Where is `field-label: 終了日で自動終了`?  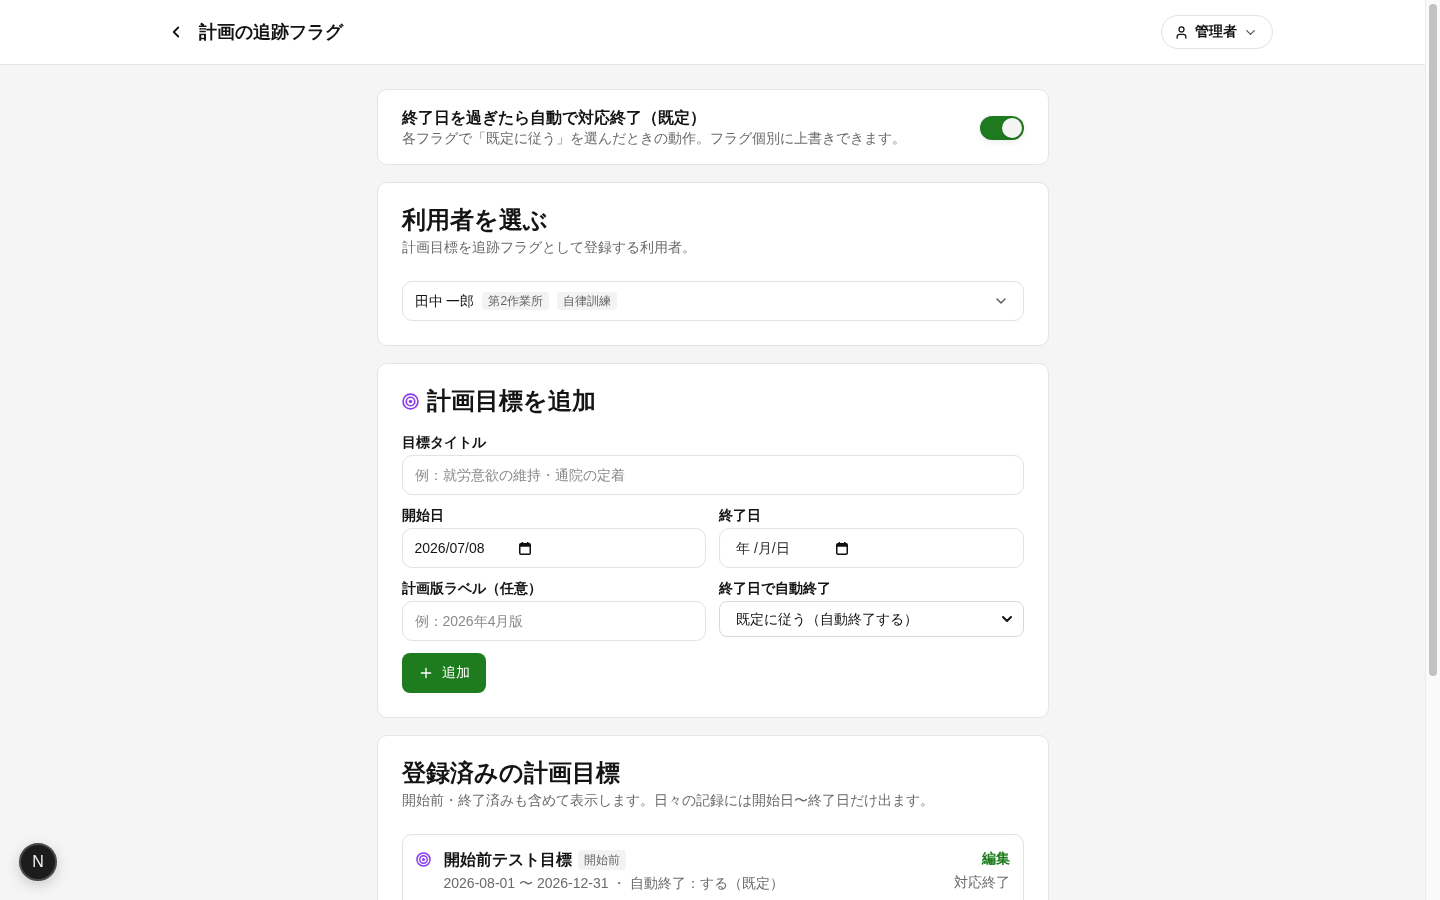
field-label: 終了日で自動終了 is located at coordinates (775, 588).